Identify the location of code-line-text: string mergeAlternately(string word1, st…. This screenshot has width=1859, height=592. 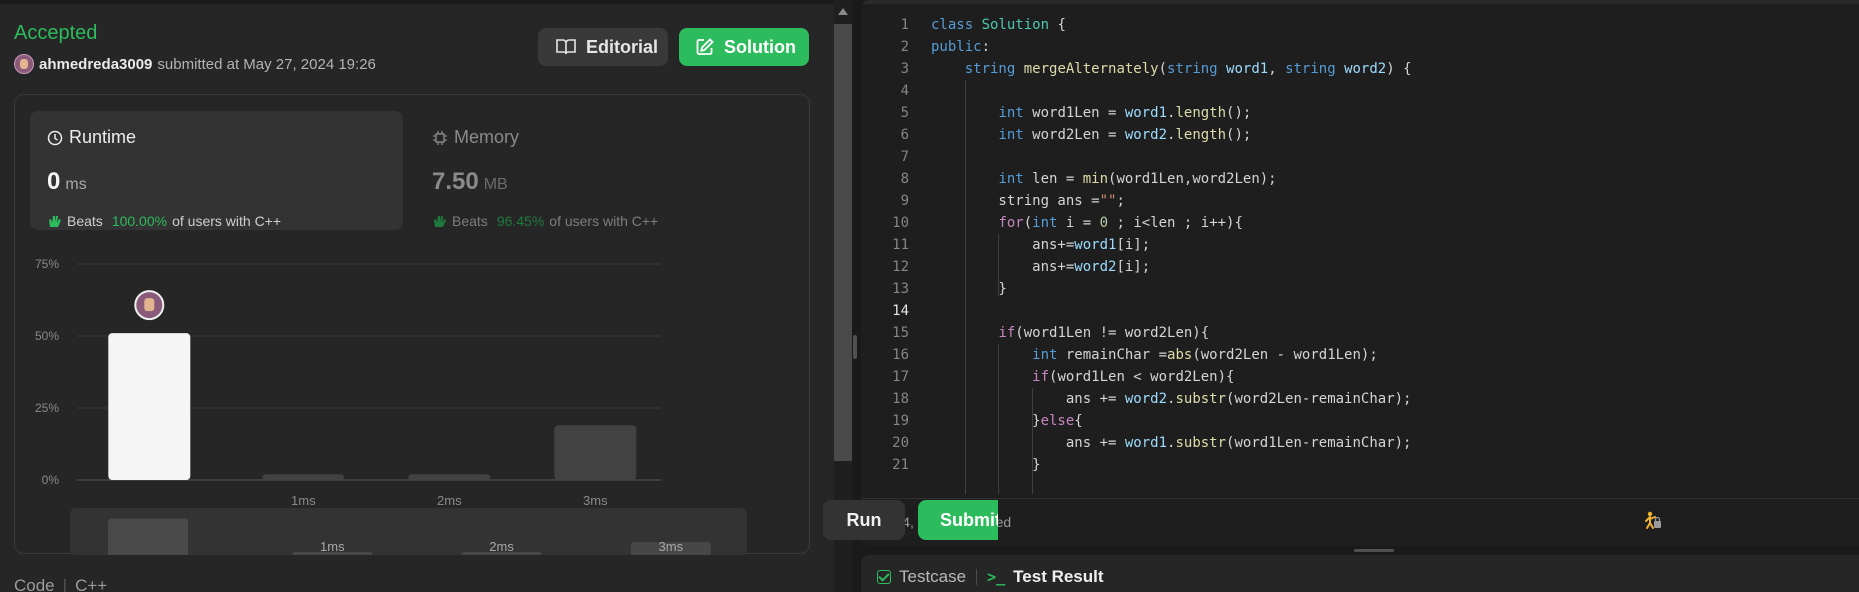
(1188, 69).